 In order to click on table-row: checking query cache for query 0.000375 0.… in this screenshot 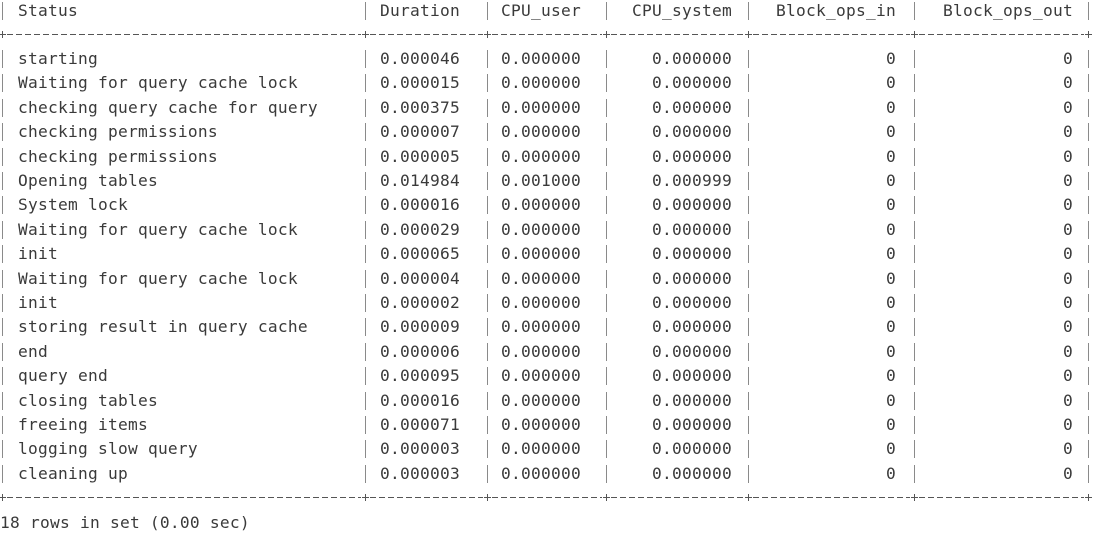, I will do `click(548, 108)`.